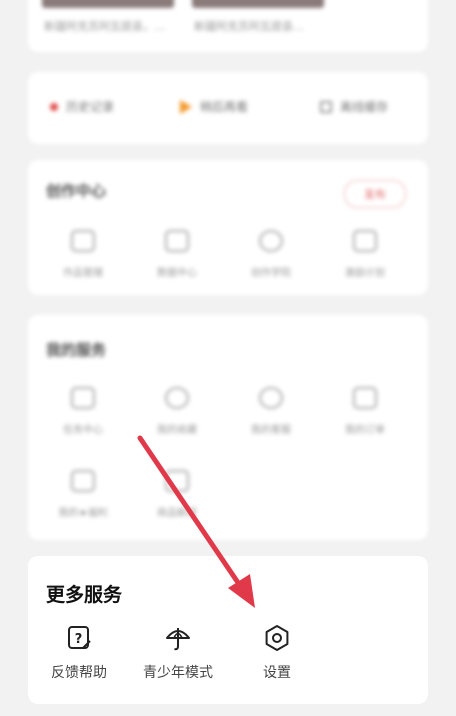 The width and height of the screenshot is (456, 716). Describe the element at coordinates (83, 398) in the screenshot. I see `task-icon` at that location.